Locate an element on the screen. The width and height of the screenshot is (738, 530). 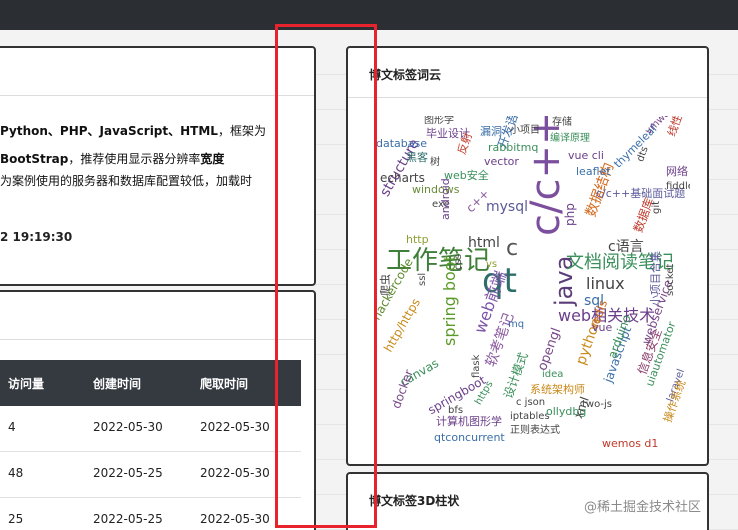
wordcloud-word: html is located at coordinates (484, 243).